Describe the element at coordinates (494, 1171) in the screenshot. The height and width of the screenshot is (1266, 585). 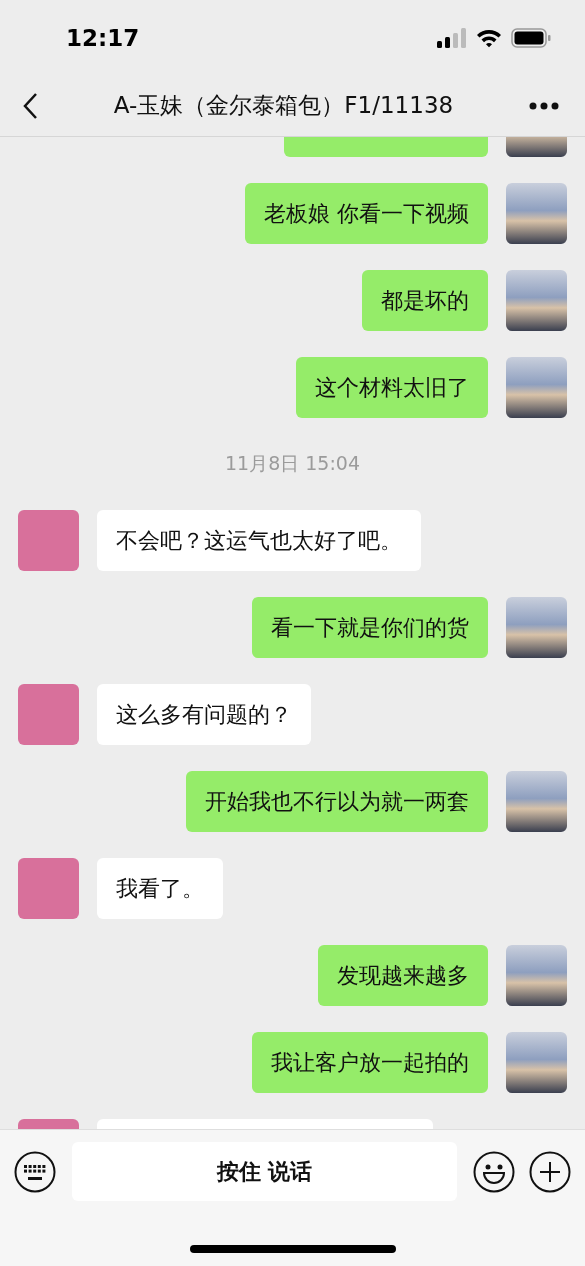
I see `emoji-icon` at that location.